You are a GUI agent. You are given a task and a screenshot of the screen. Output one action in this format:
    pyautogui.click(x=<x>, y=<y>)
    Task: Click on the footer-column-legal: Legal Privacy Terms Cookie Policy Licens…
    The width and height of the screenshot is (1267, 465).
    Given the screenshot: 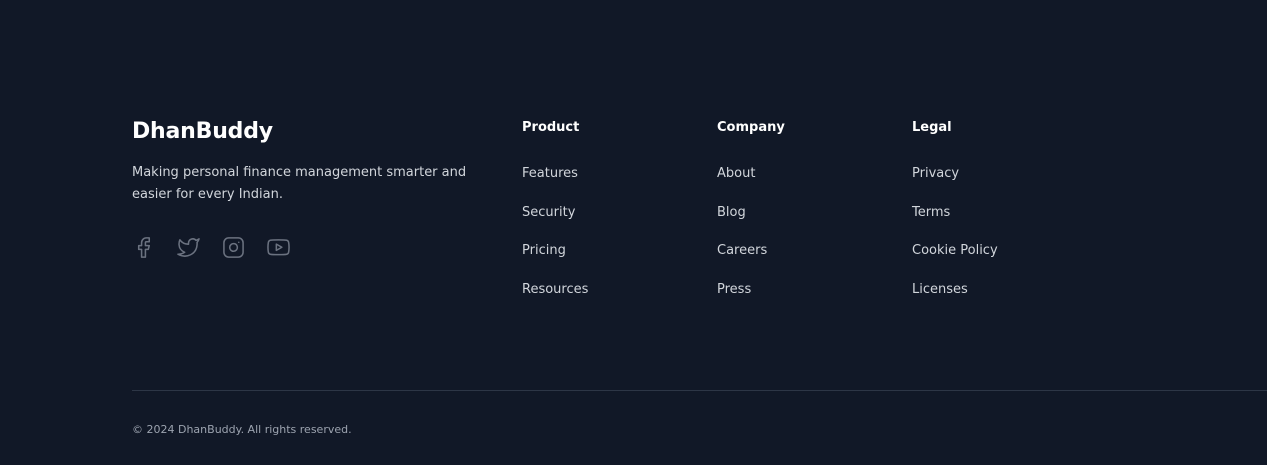 What is the action you would take?
    pyautogui.click(x=955, y=218)
    